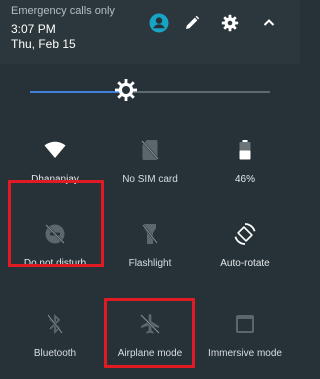 Image resolution: width=320 pixels, height=379 pixels. What do you see at coordinates (78, 92) in the screenshot?
I see `brightness-fill` at bounding box center [78, 92].